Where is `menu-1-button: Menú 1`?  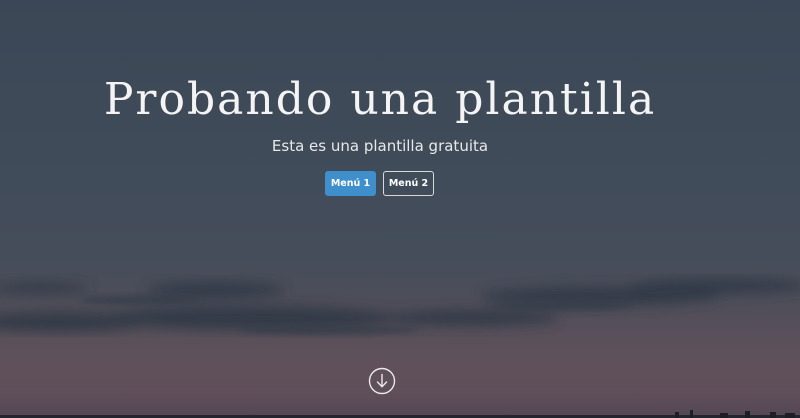
menu-1-button: Menú 1 is located at coordinates (350, 183).